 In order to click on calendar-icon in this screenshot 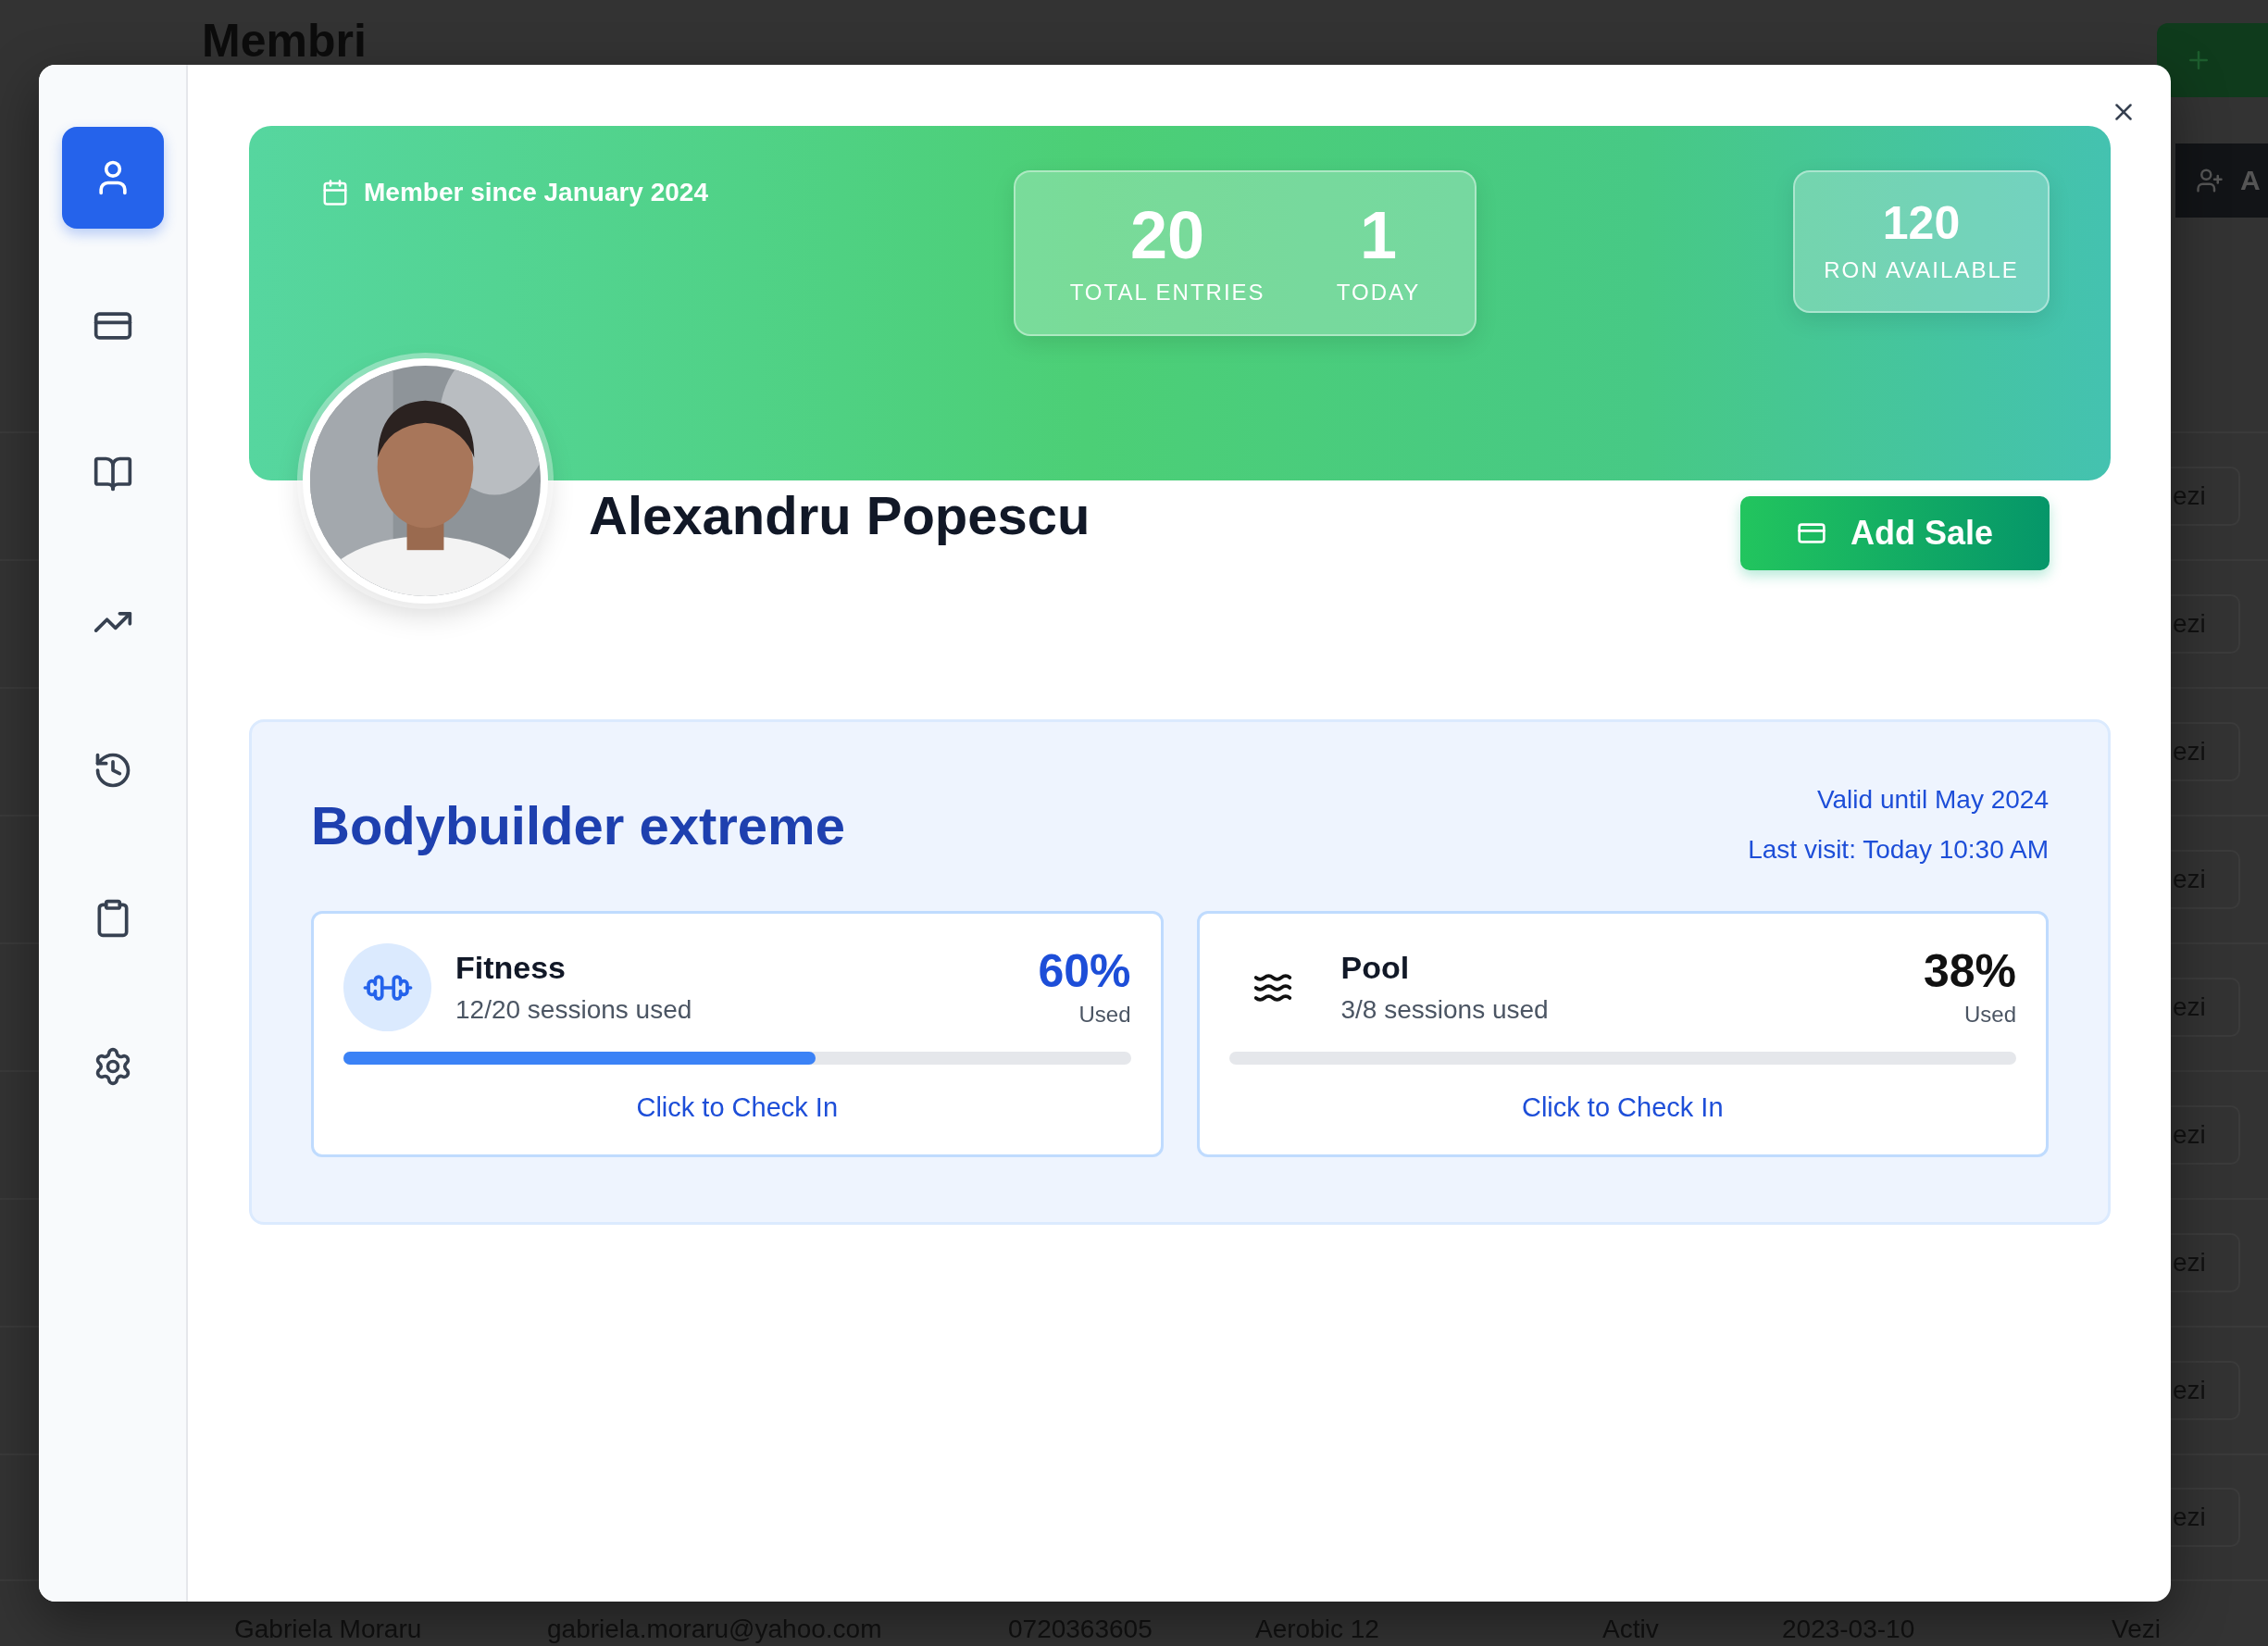, I will do `click(335, 192)`.